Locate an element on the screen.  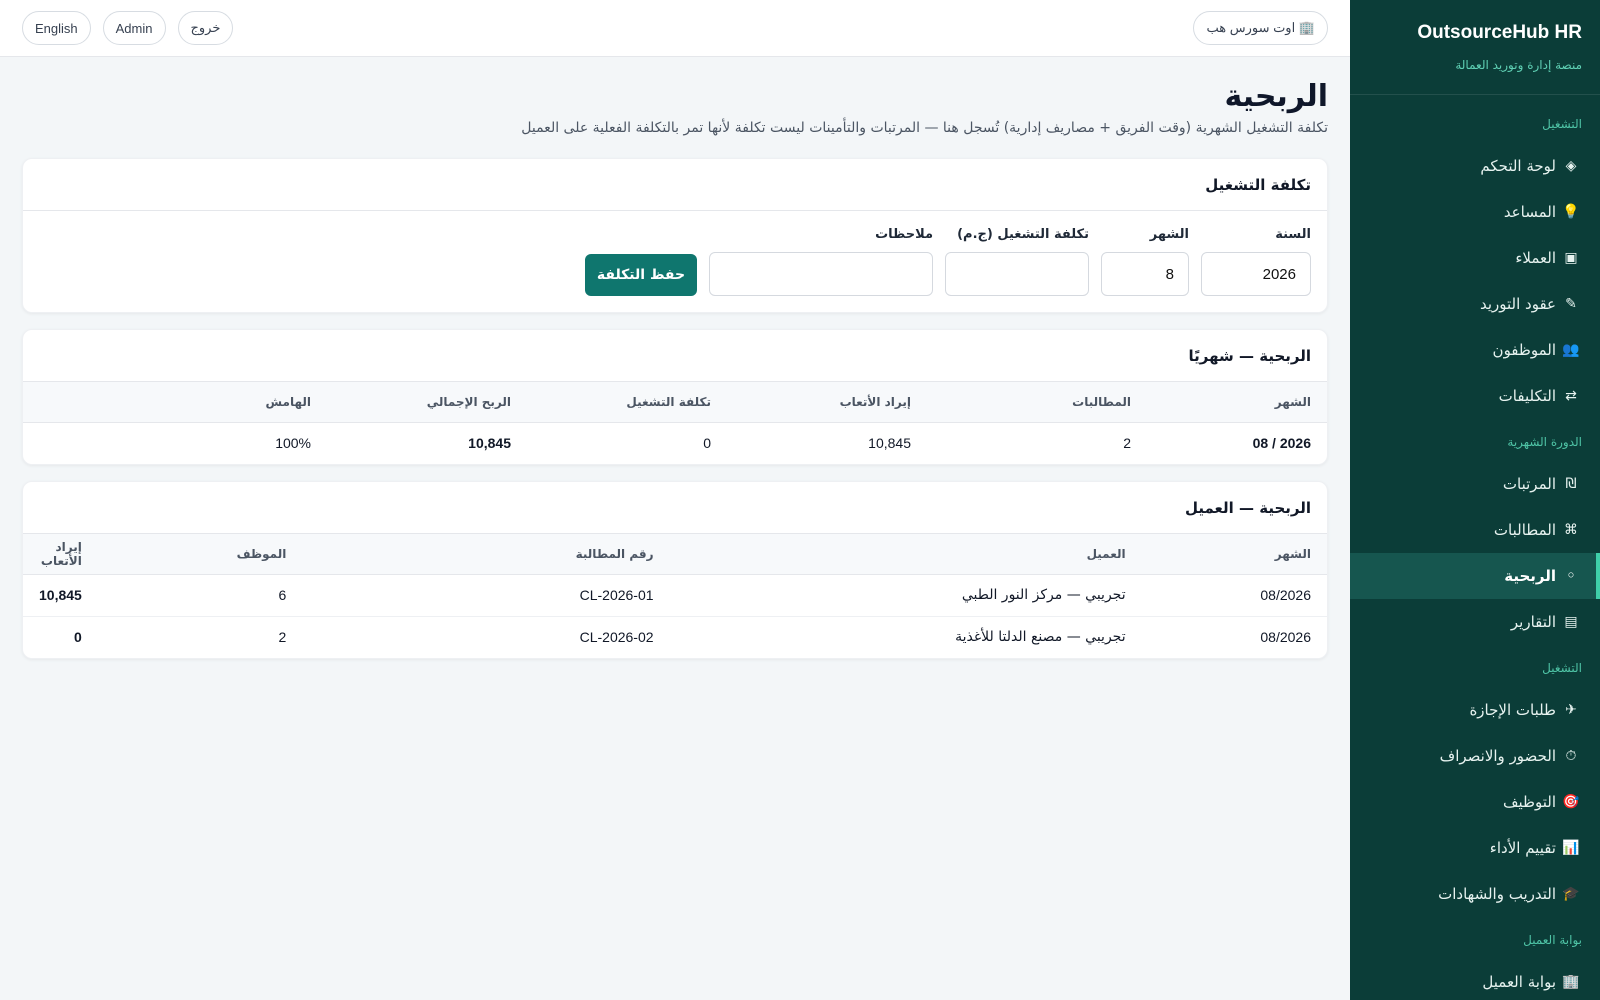
user-menu-button: Admin is located at coordinates (134, 28).